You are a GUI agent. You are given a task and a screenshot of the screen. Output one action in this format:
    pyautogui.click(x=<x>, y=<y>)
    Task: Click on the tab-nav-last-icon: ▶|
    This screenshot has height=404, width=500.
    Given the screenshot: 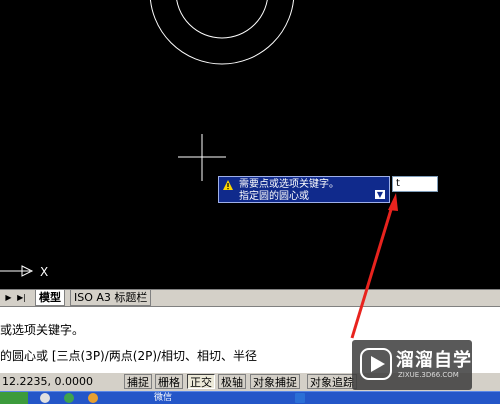 What is the action you would take?
    pyautogui.click(x=21, y=297)
    